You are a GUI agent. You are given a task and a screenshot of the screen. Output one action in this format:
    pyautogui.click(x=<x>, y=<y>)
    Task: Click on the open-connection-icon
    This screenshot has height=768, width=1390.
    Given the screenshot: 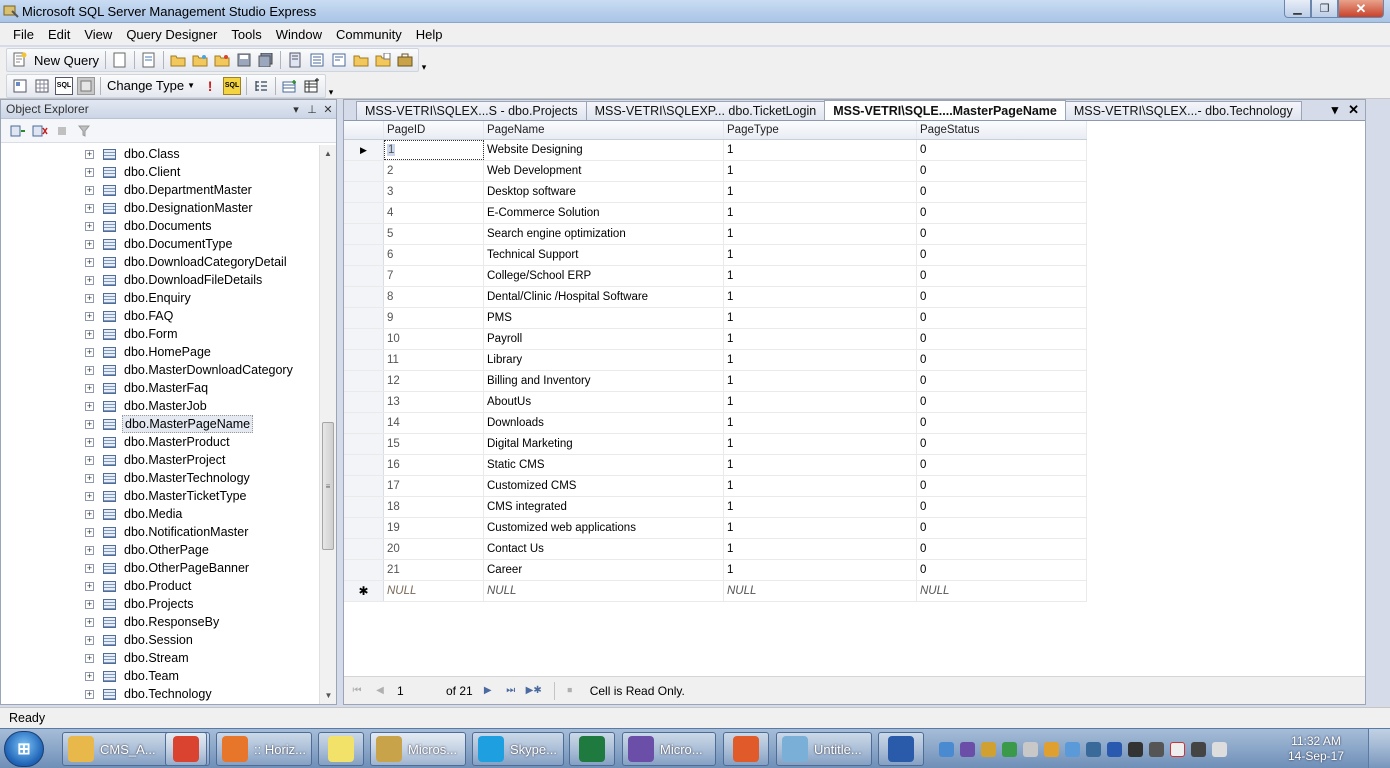 What is the action you would take?
    pyautogui.click(x=222, y=60)
    